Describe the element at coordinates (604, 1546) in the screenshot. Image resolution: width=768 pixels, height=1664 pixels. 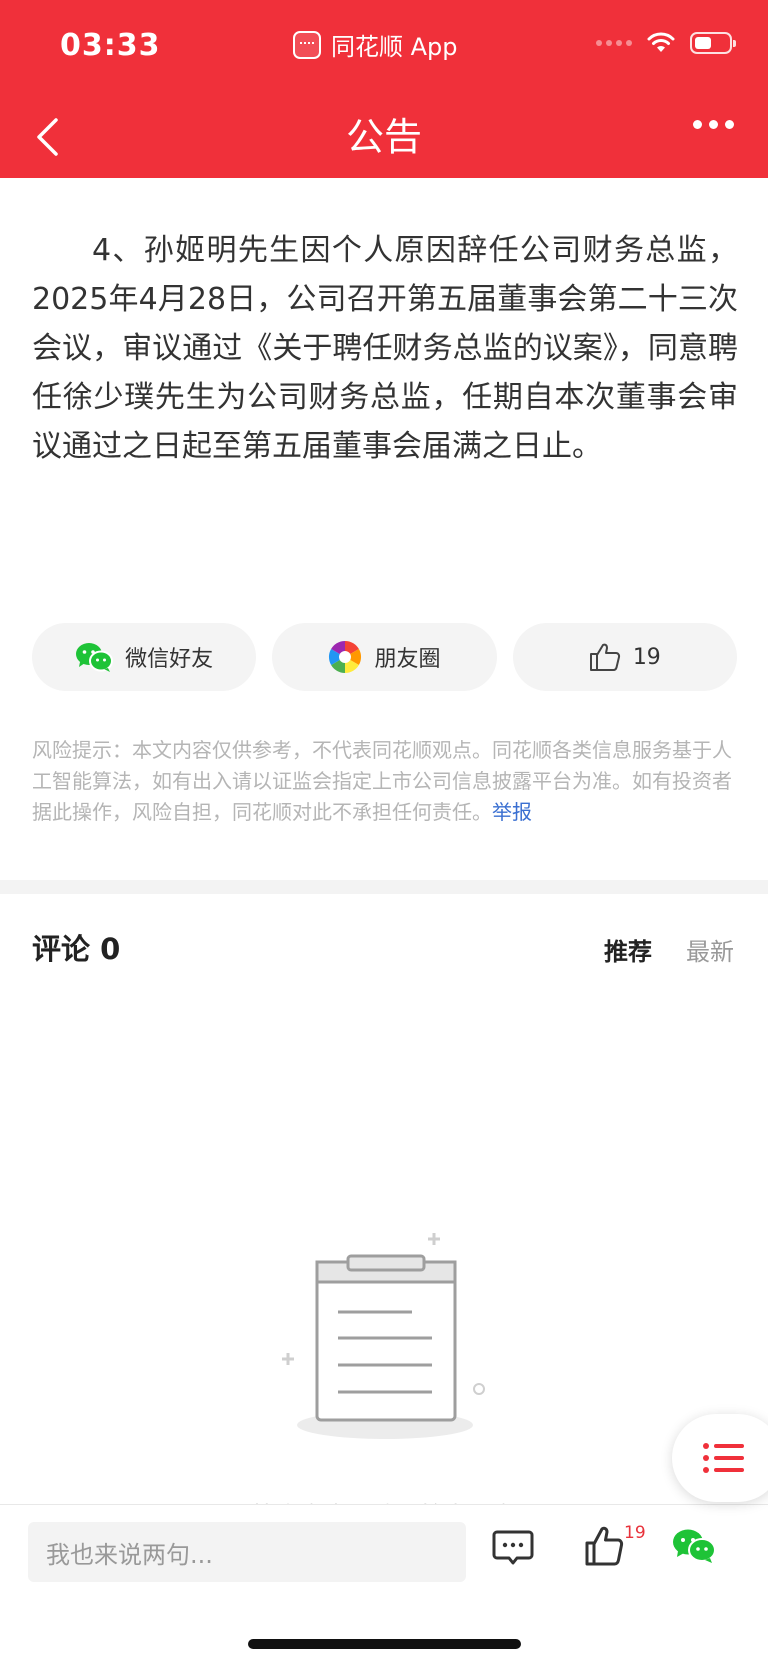
I see `bottom-like-icon` at that location.